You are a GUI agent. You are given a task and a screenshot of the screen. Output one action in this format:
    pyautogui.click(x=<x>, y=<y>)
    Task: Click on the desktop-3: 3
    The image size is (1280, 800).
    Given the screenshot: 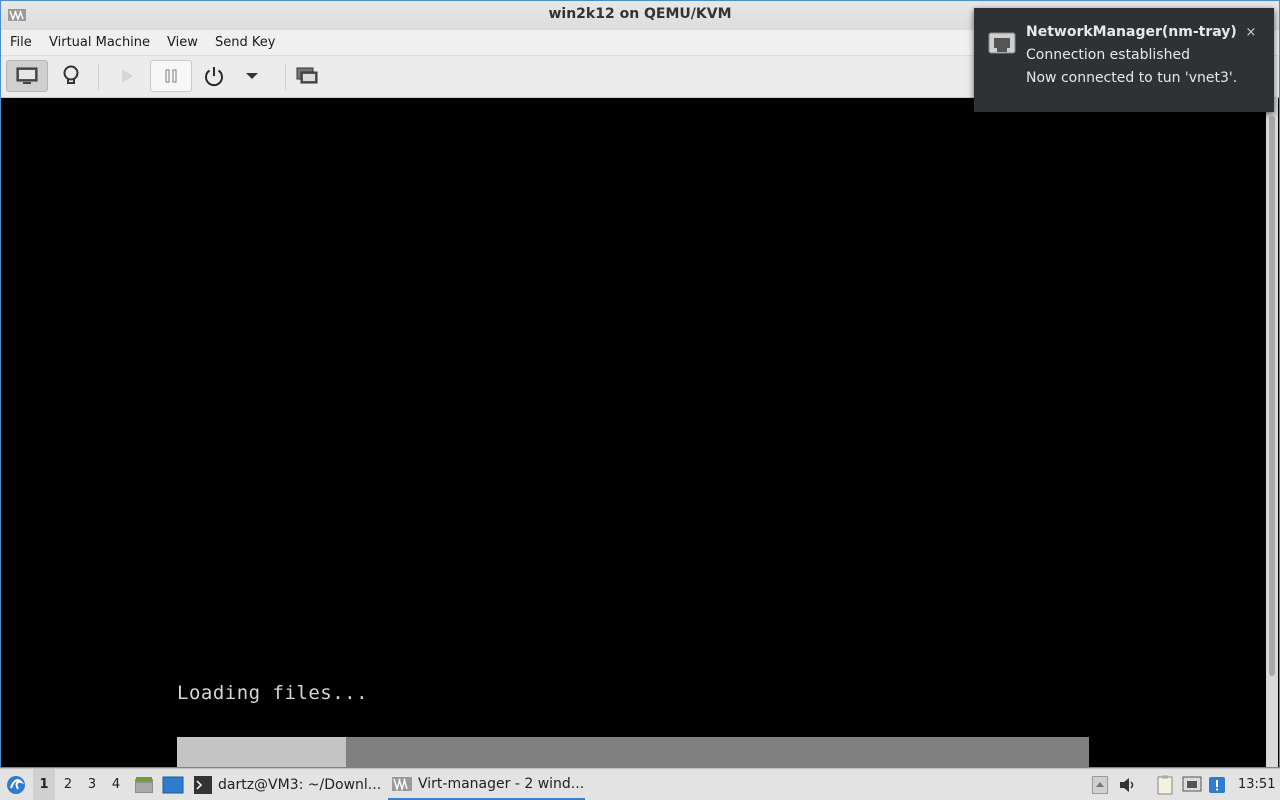 What is the action you would take?
    pyautogui.click(x=92, y=784)
    